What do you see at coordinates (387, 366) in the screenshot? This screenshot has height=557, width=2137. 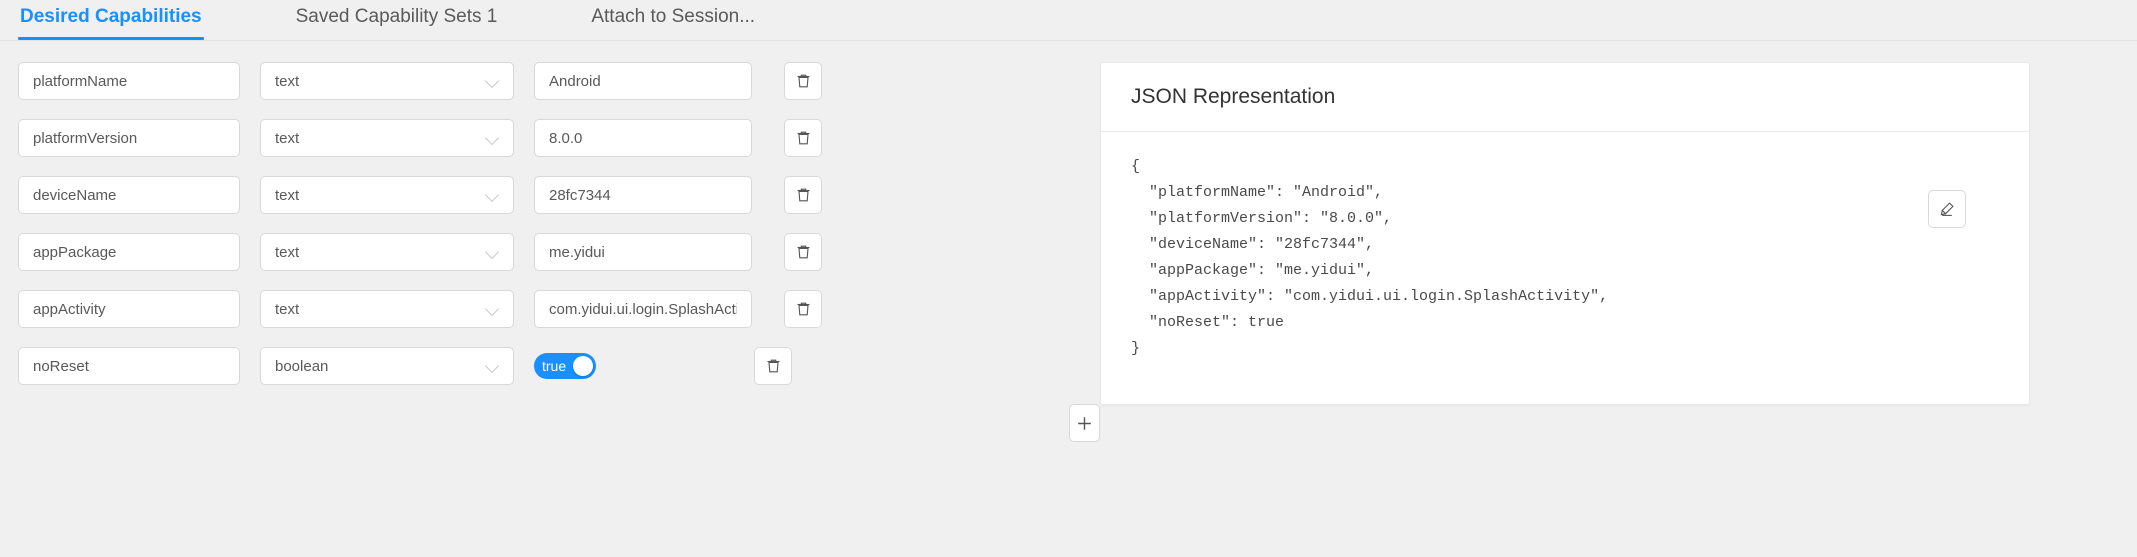 I see `capability-type-select: boolean` at bounding box center [387, 366].